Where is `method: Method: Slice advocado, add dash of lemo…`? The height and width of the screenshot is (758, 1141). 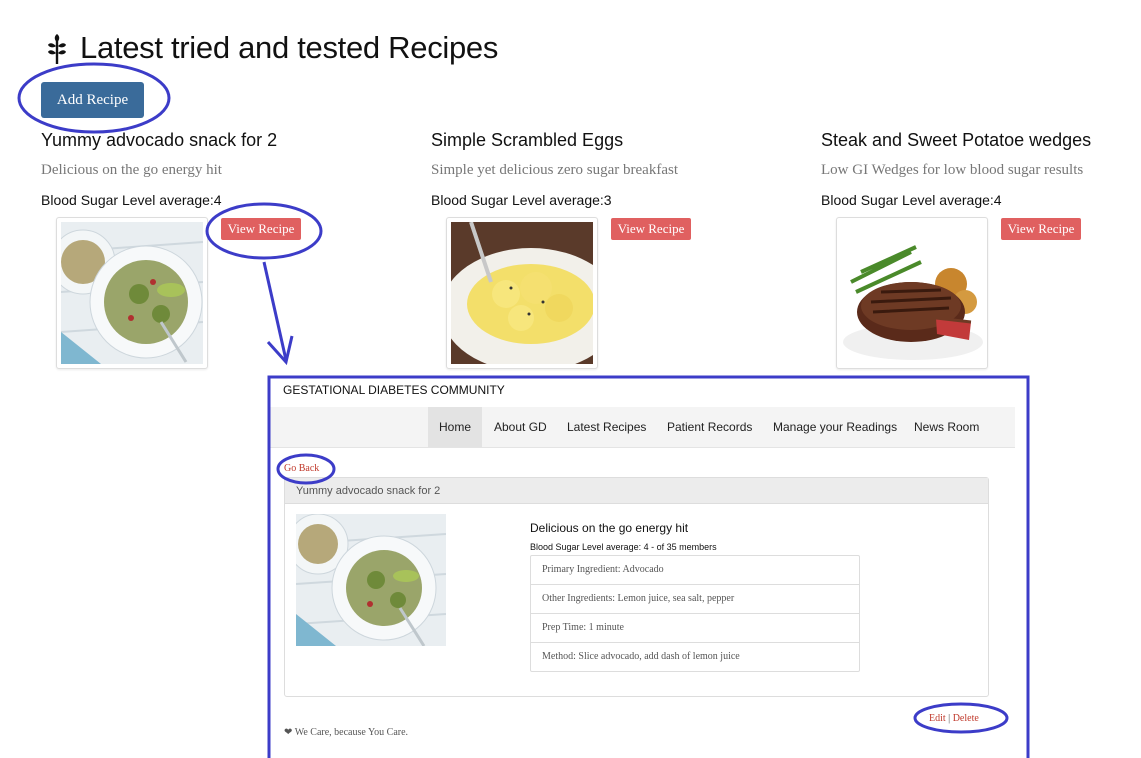 method: Method: Slice advocado, add dash of lemo… is located at coordinates (641, 656).